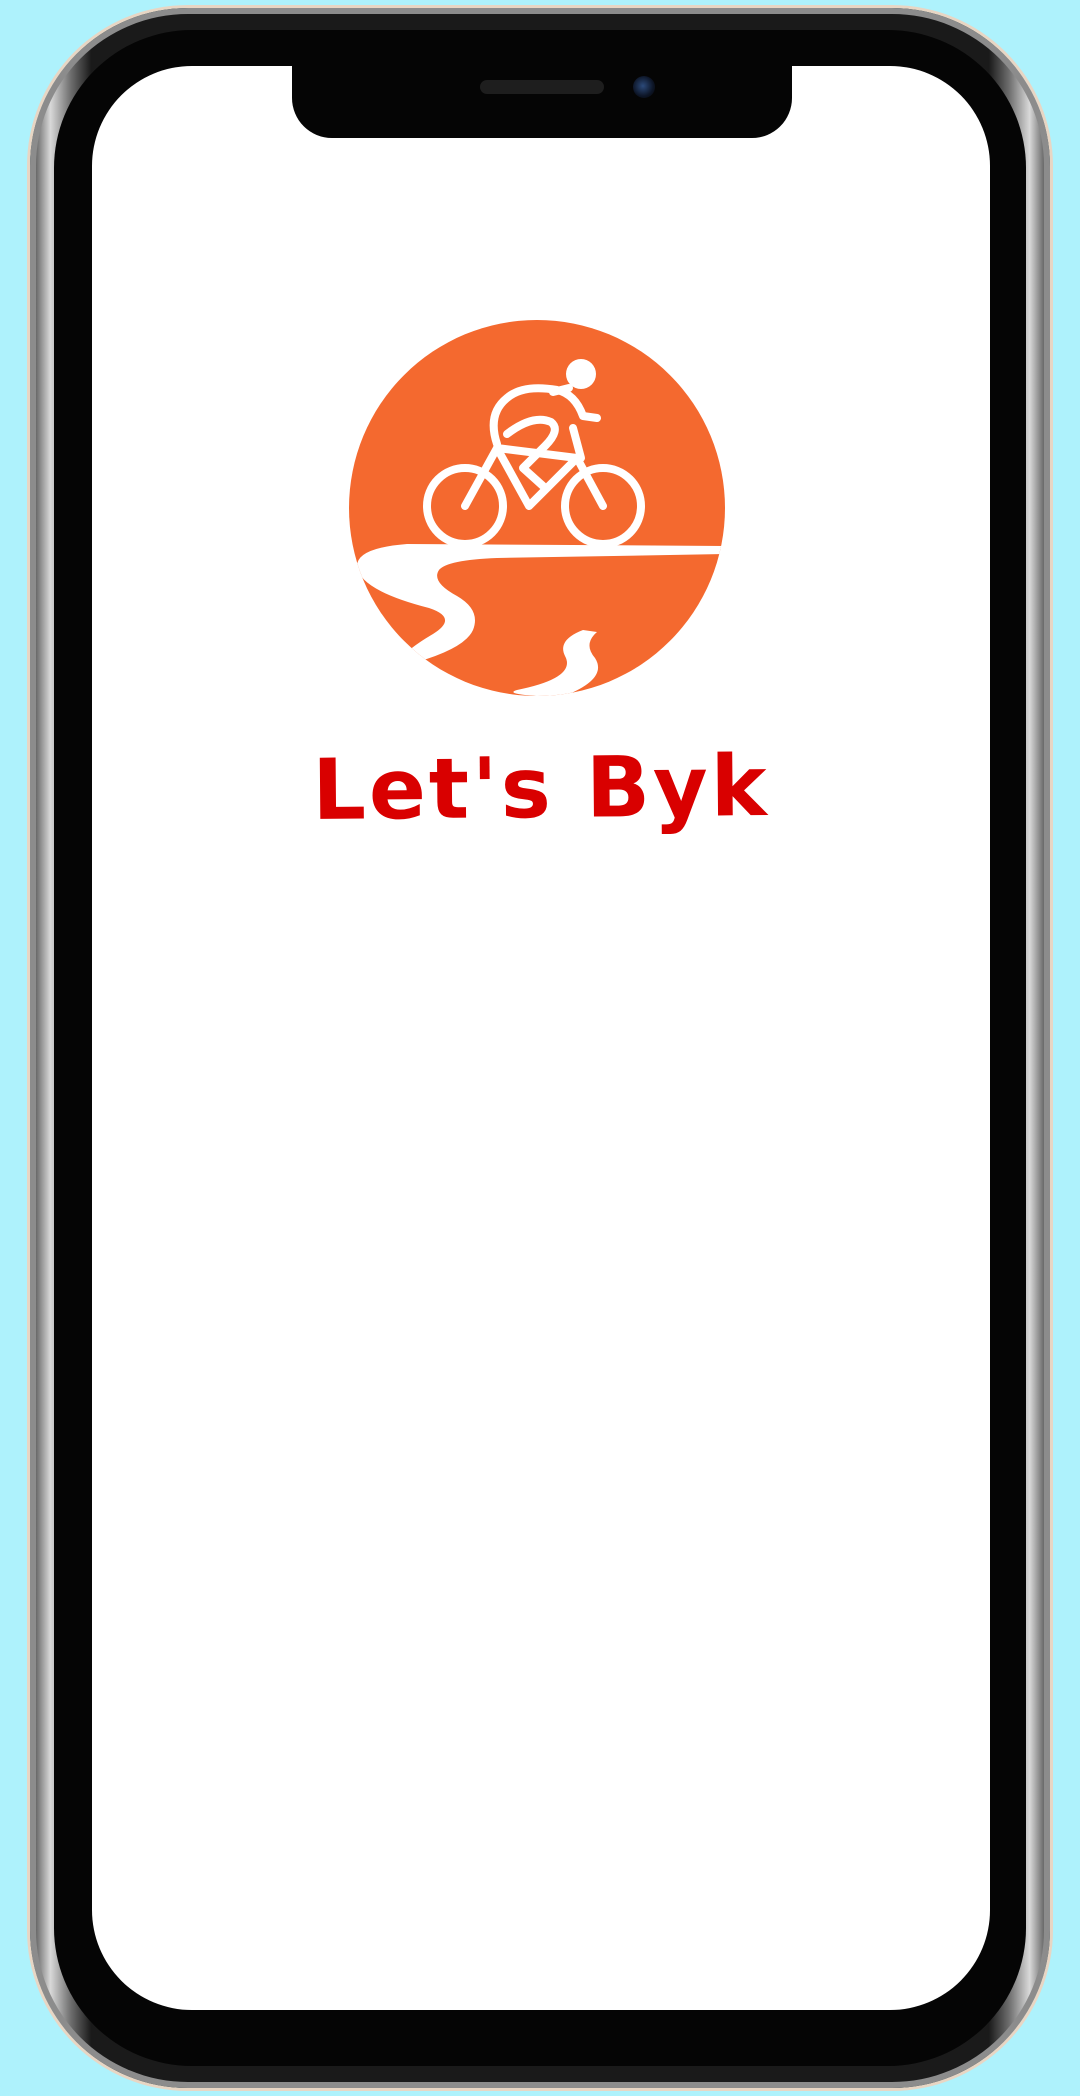 This screenshot has width=1080, height=2096. What do you see at coordinates (542, 87) in the screenshot?
I see `speaker-grille` at bounding box center [542, 87].